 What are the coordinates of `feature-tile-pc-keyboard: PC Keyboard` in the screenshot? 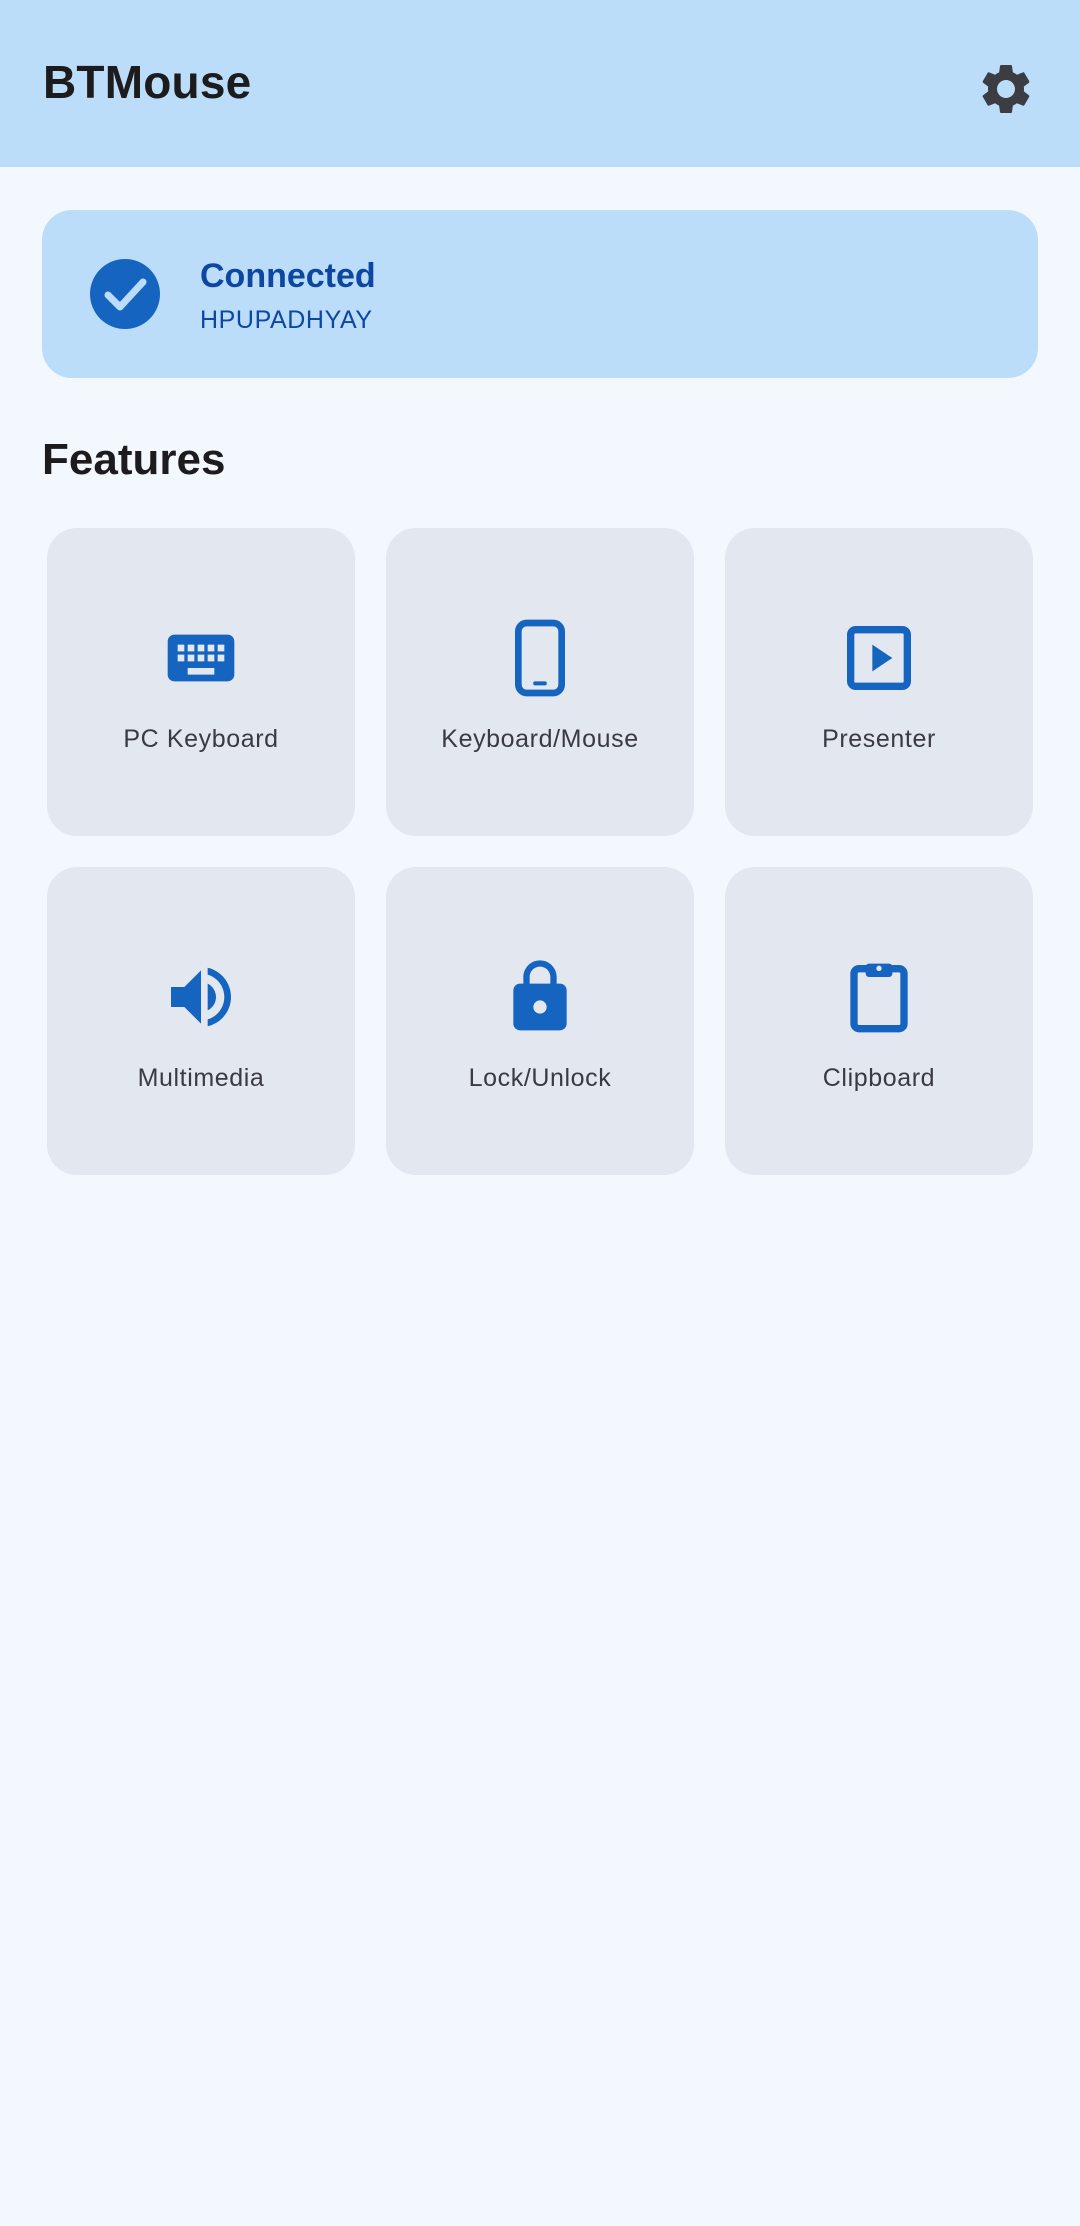 It's located at (201, 682).